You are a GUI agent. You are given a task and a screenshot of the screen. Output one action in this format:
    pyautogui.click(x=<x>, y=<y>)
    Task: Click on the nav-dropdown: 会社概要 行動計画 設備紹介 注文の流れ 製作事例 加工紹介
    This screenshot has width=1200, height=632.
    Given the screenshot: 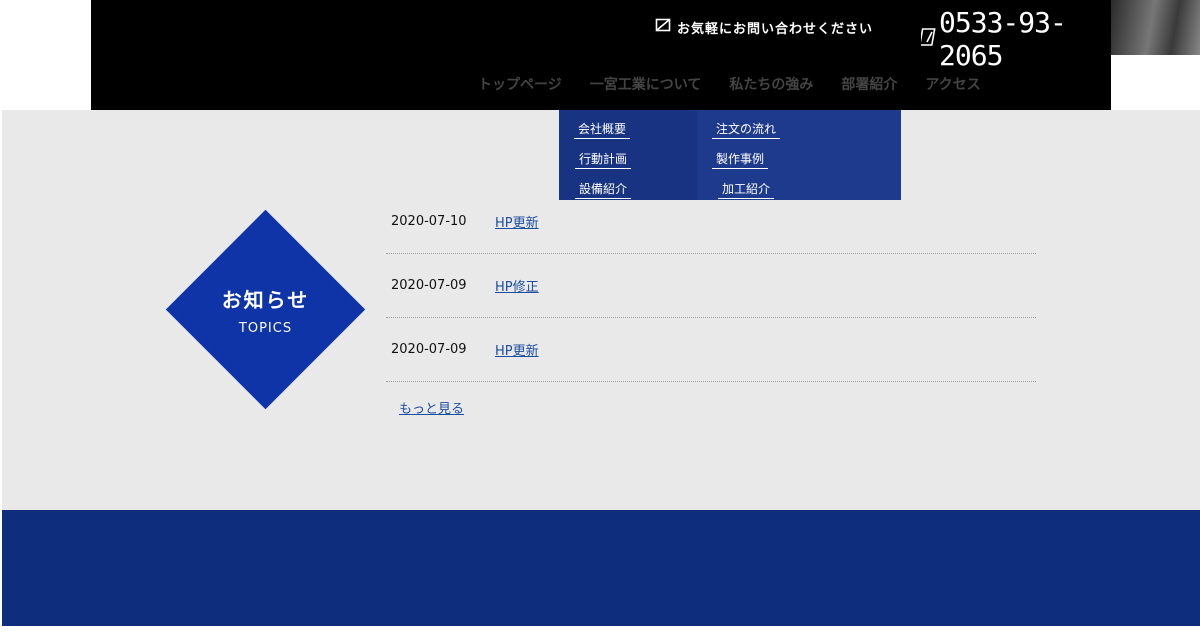 What is the action you would take?
    pyautogui.click(x=730, y=155)
    